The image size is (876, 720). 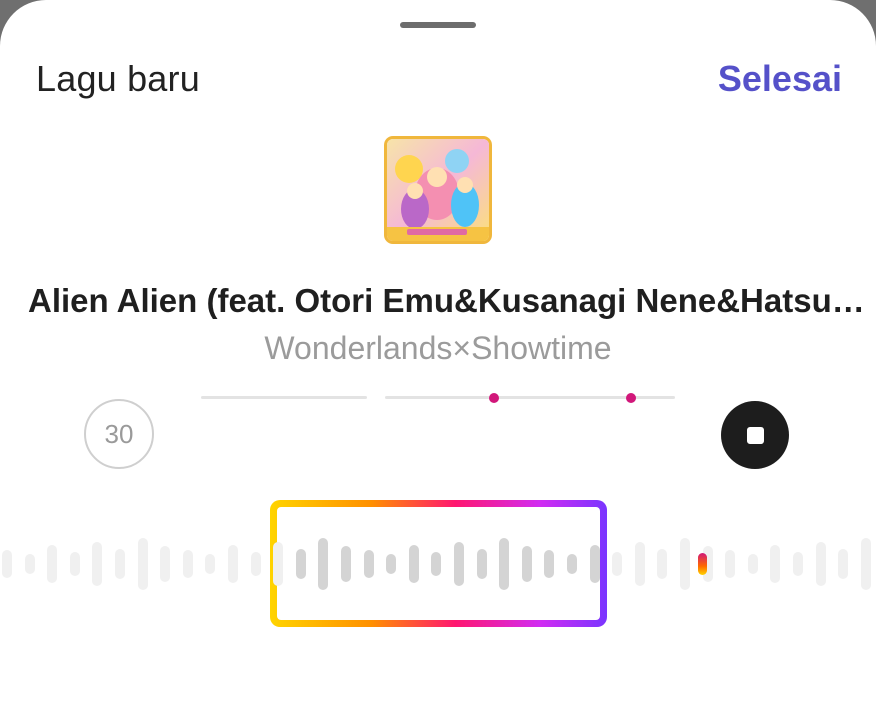 I want to click on stop-icon, so click(x=755, y=435).